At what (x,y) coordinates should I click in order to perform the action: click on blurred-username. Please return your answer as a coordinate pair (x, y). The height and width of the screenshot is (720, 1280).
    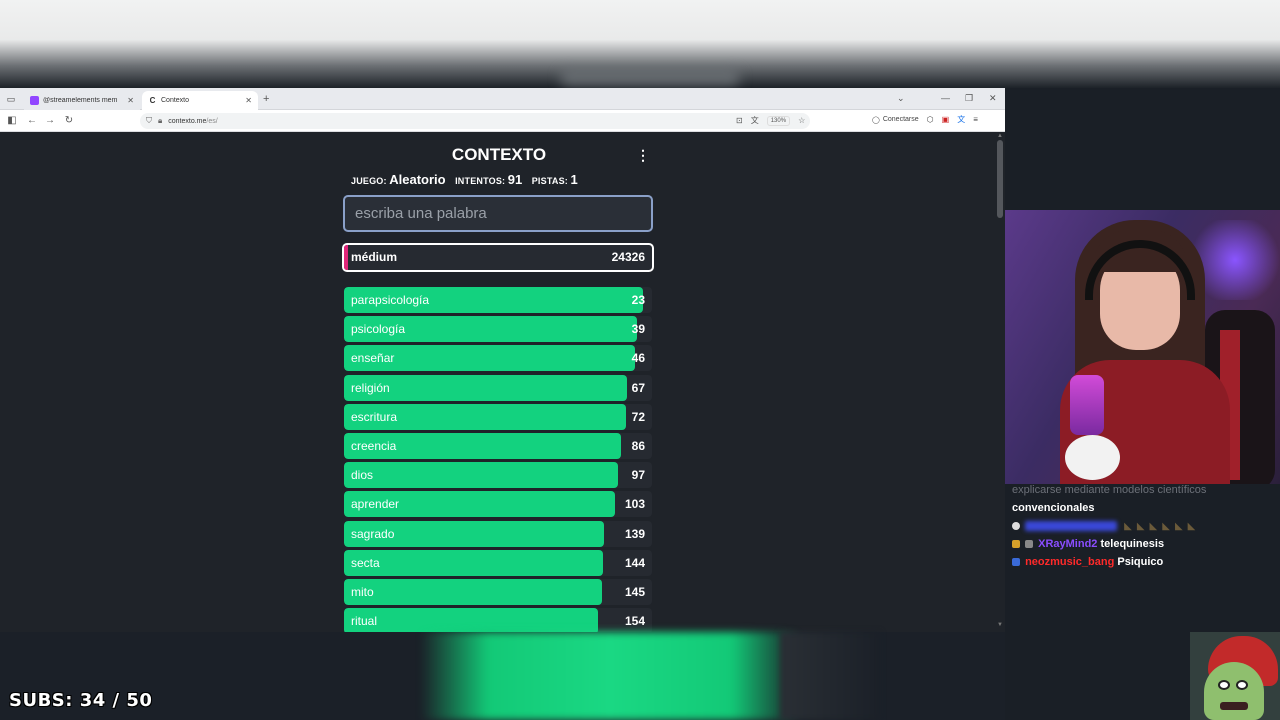
    Looking at the image, I should click on (1071, 526).